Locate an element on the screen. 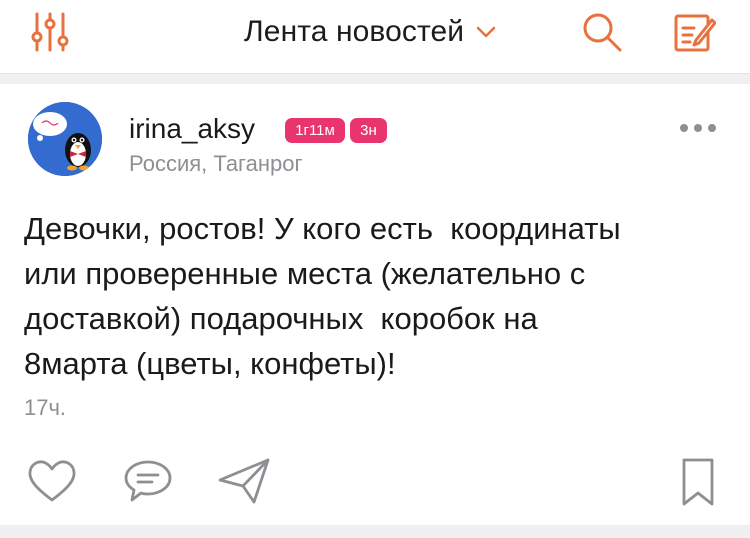  chevron-down-icon is located at coordinates (486, 32).